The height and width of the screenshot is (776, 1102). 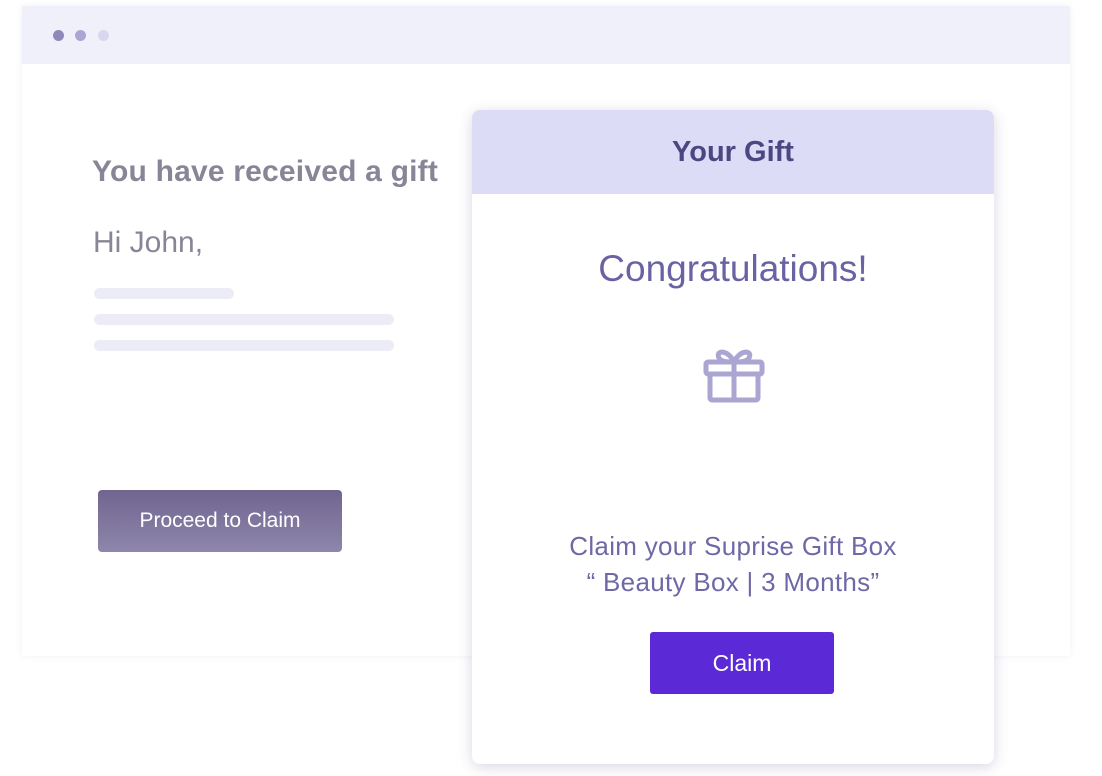 I want to click on window-minimize-dot, so click(x=80, y=35).